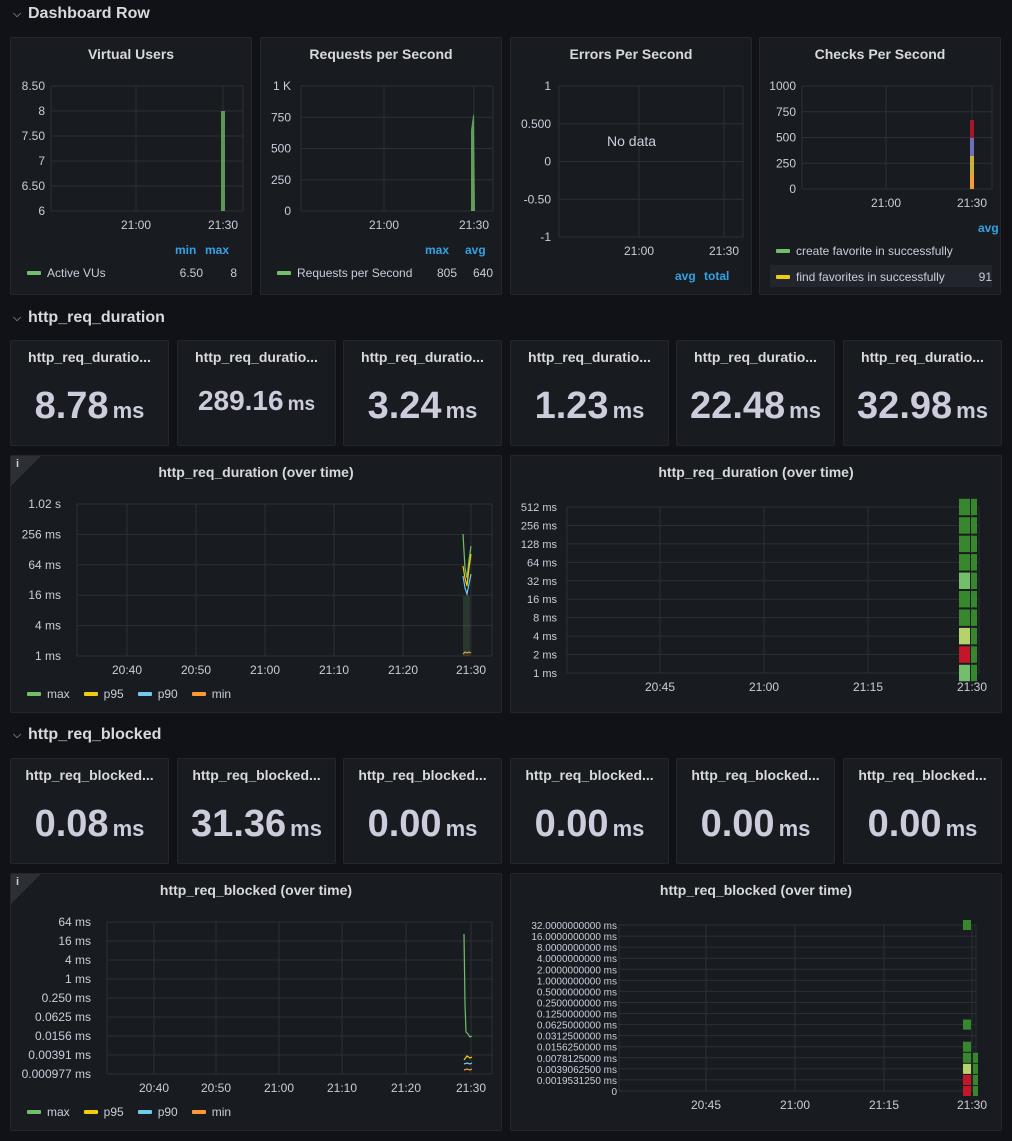 Image resolution: width=1012 pixels, height=1141 pixels. I want to click on legend-label: Active VUs, so click(76, 273).